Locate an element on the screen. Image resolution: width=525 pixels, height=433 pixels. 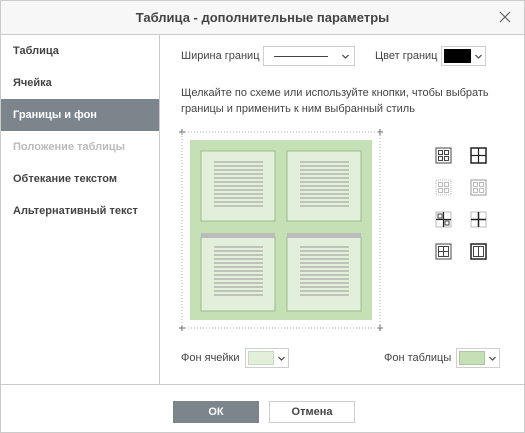
border-width-preview is located at coordinates (301, 56).